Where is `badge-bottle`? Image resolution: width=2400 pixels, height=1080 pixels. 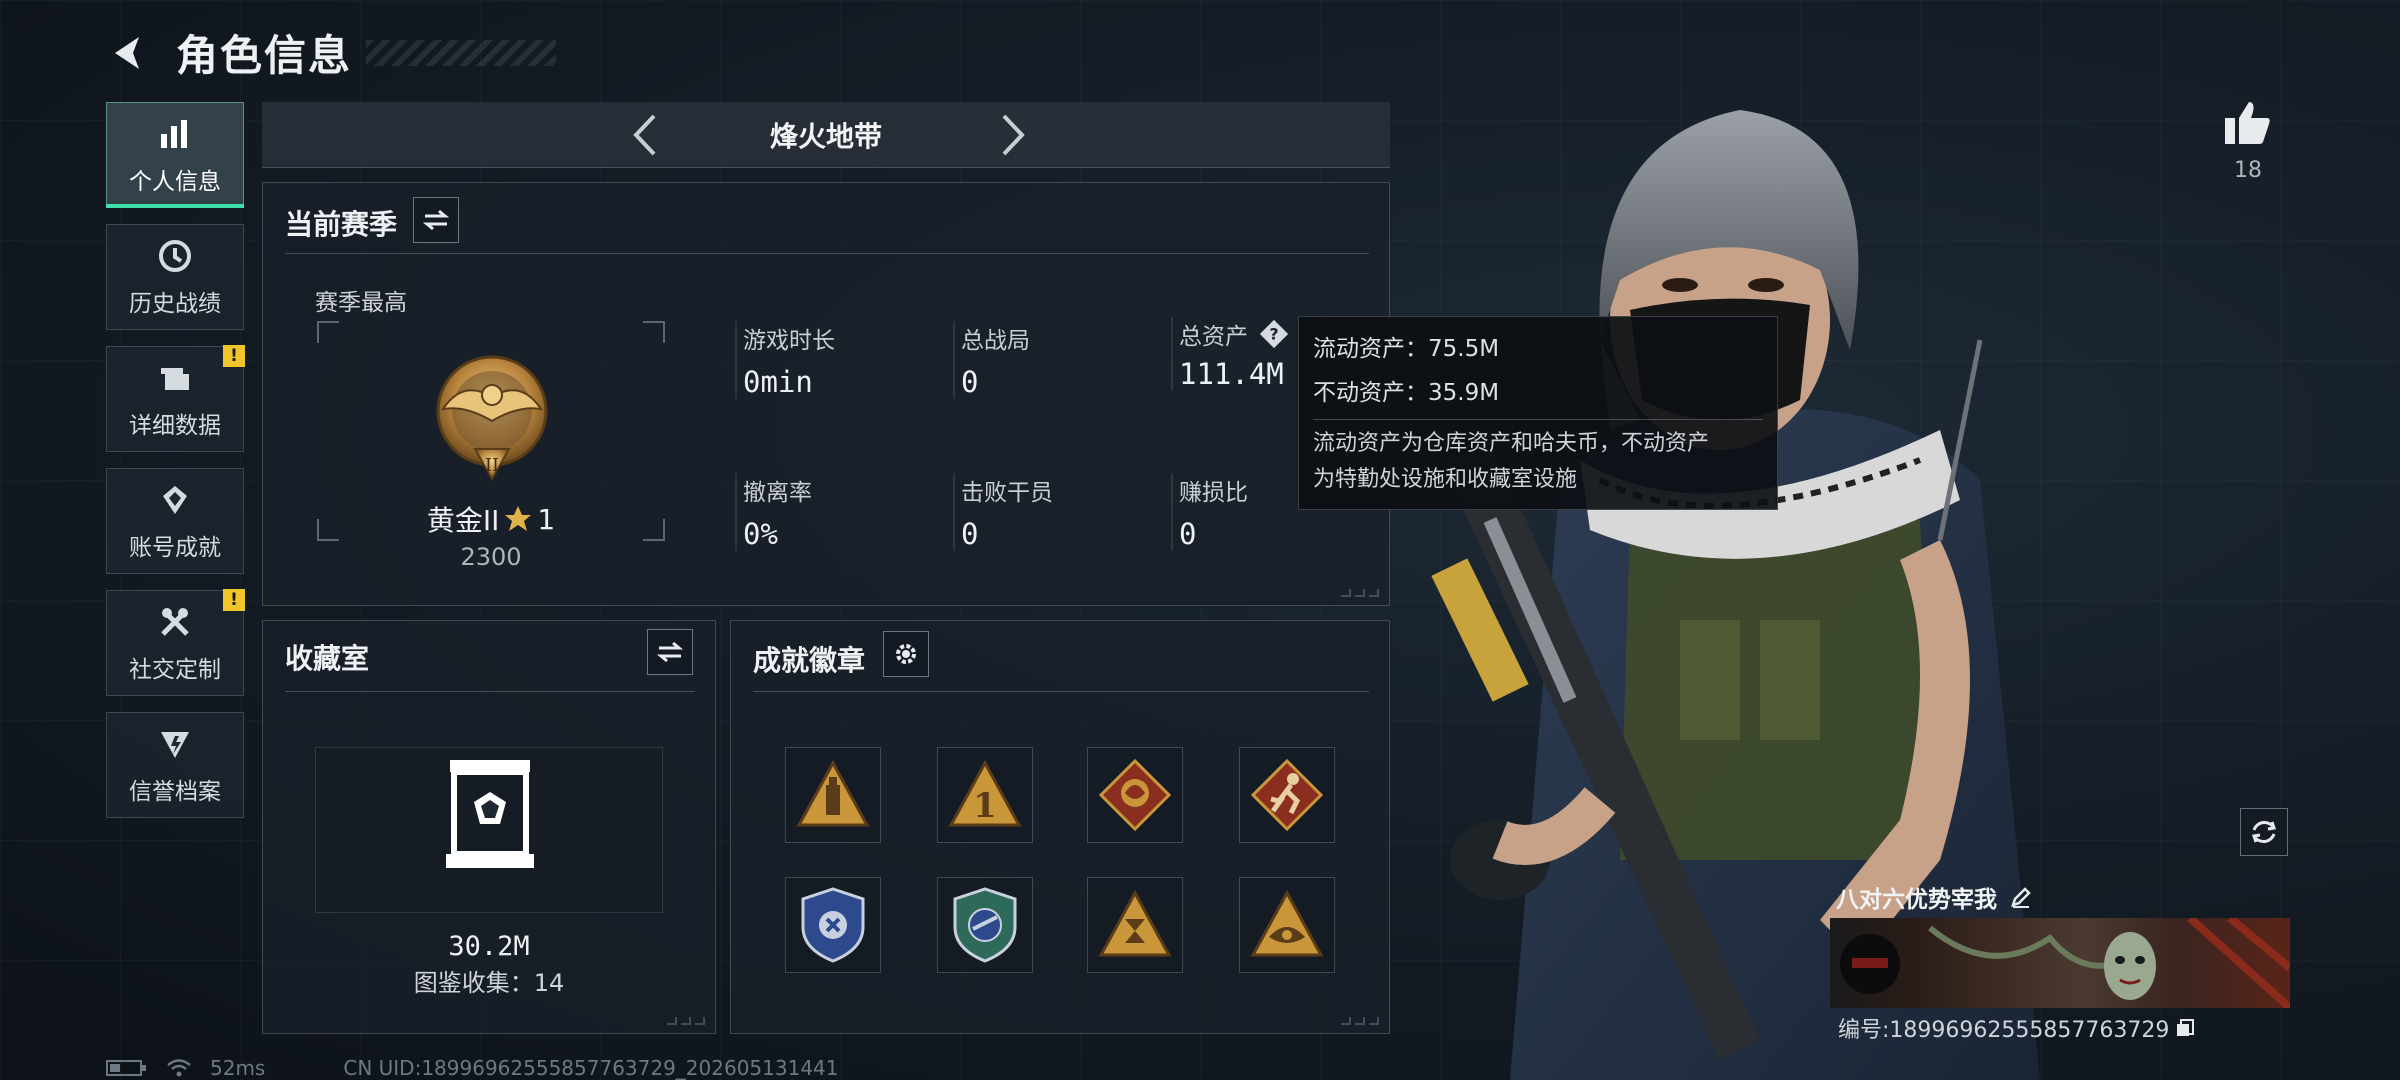 badge-bottle is located at coordinates (833, 795).